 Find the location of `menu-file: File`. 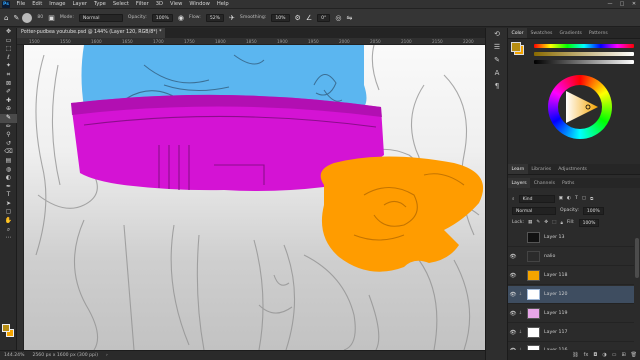

menu-file: File is located at coordinates (21, 4).